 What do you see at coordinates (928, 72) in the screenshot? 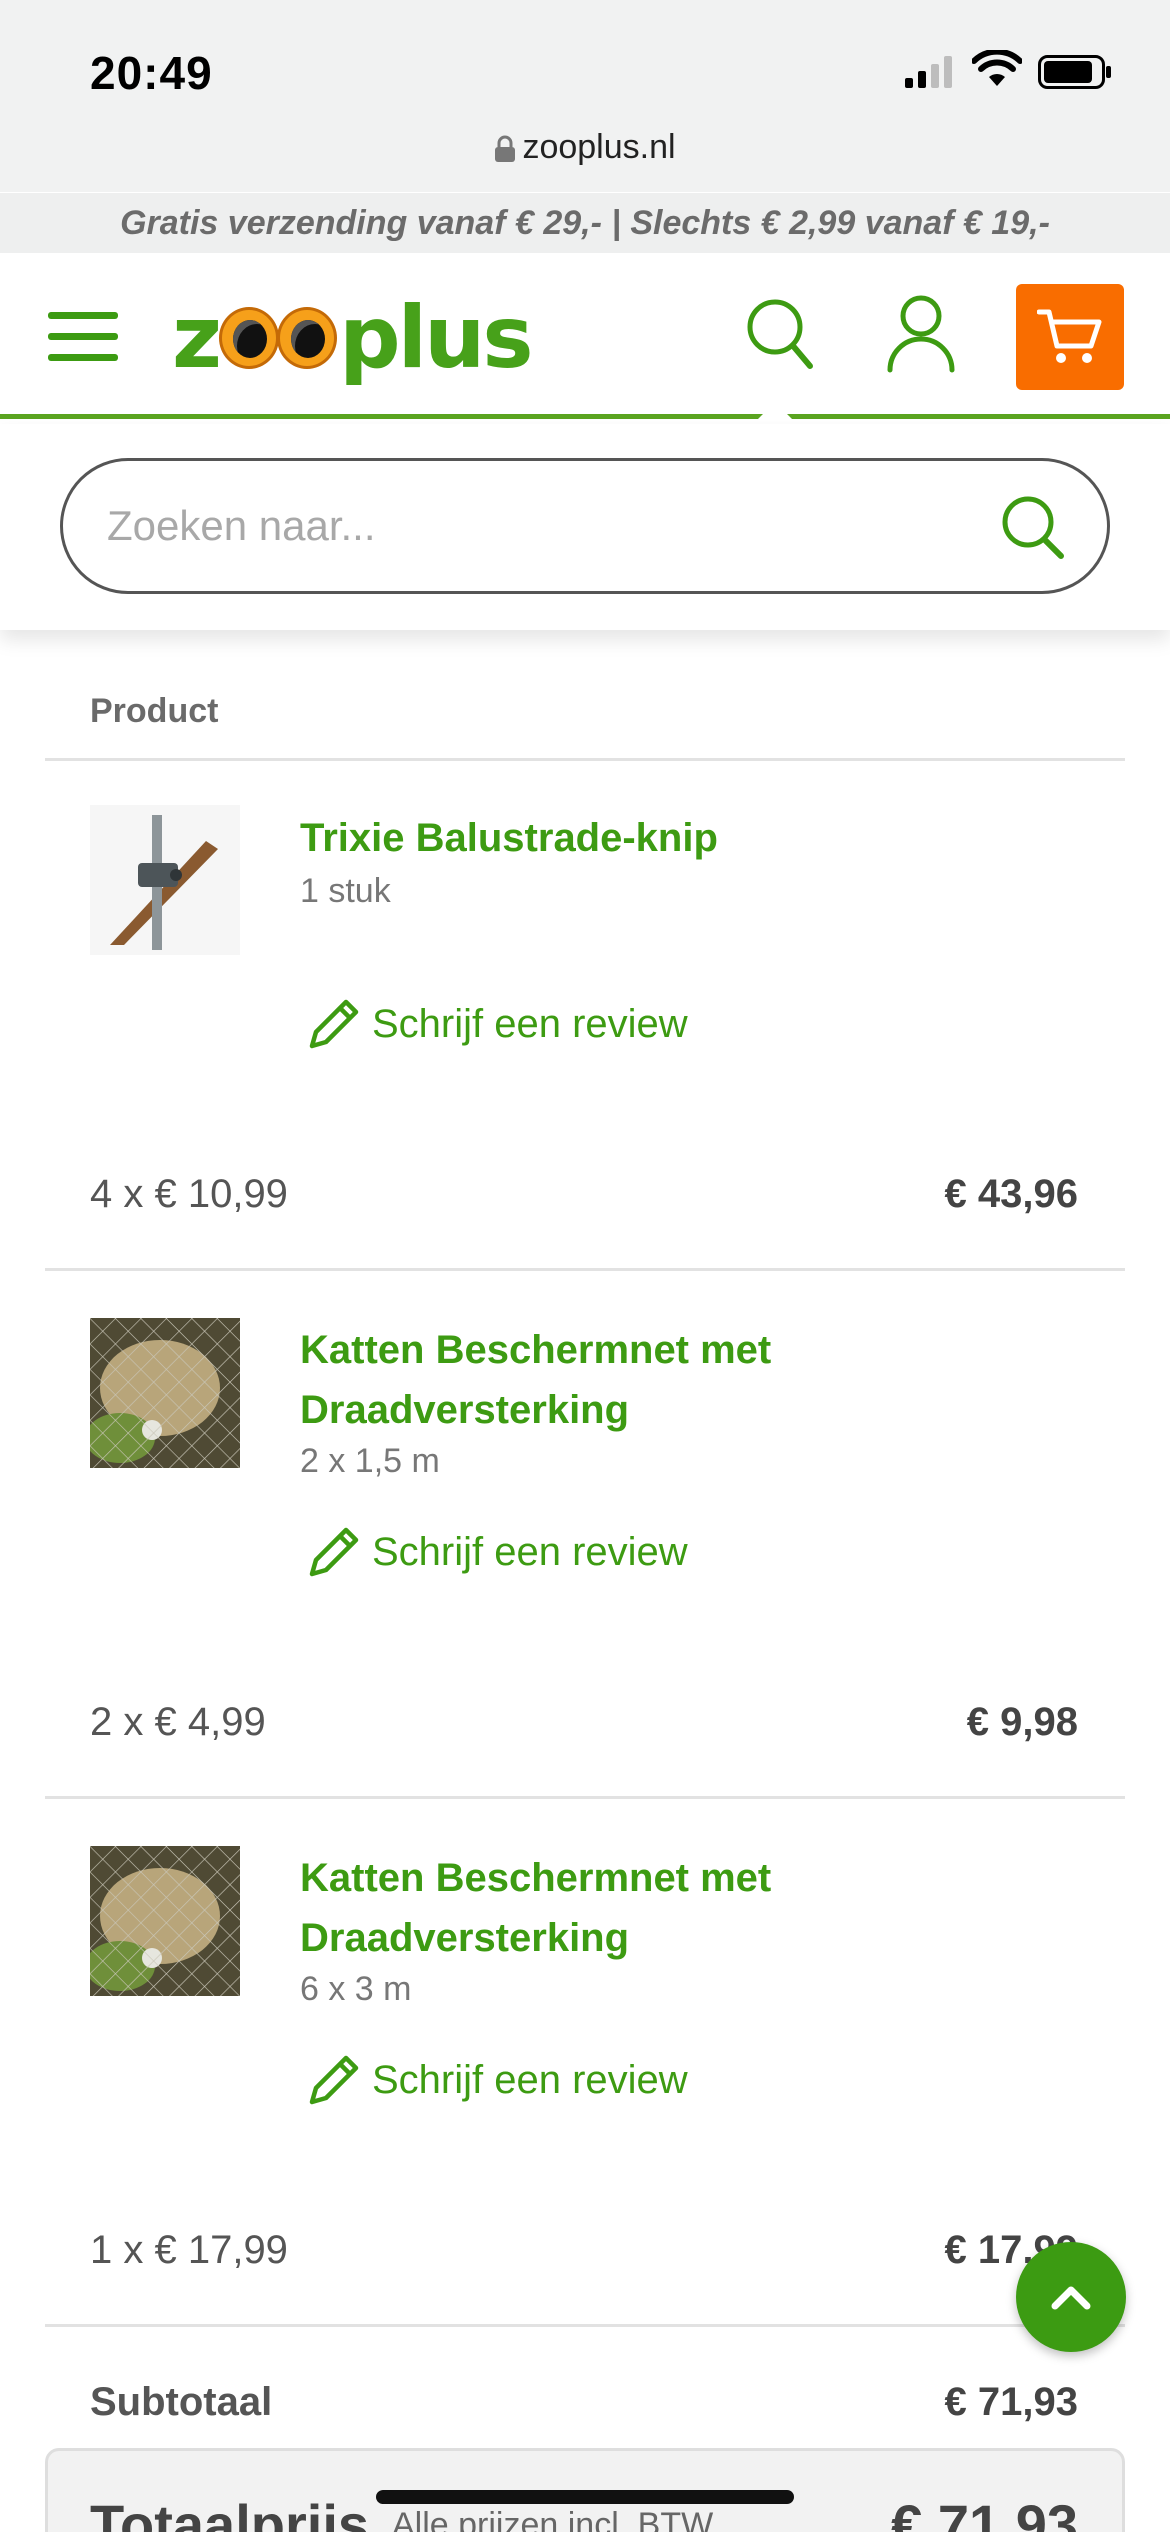
I see `signal-icon` at bounding box center [928, 72].